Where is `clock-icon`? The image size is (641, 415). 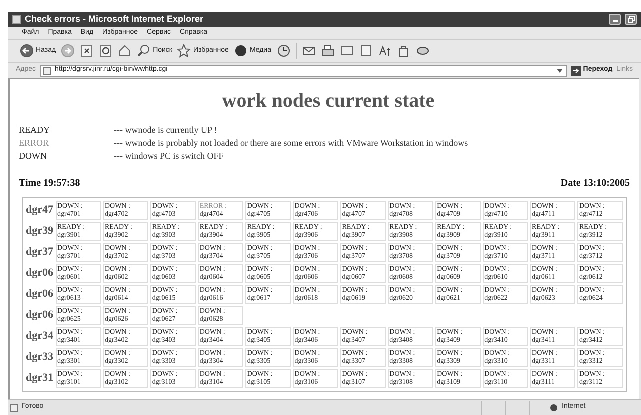 clock-icon is located at coordinates (283, 51).